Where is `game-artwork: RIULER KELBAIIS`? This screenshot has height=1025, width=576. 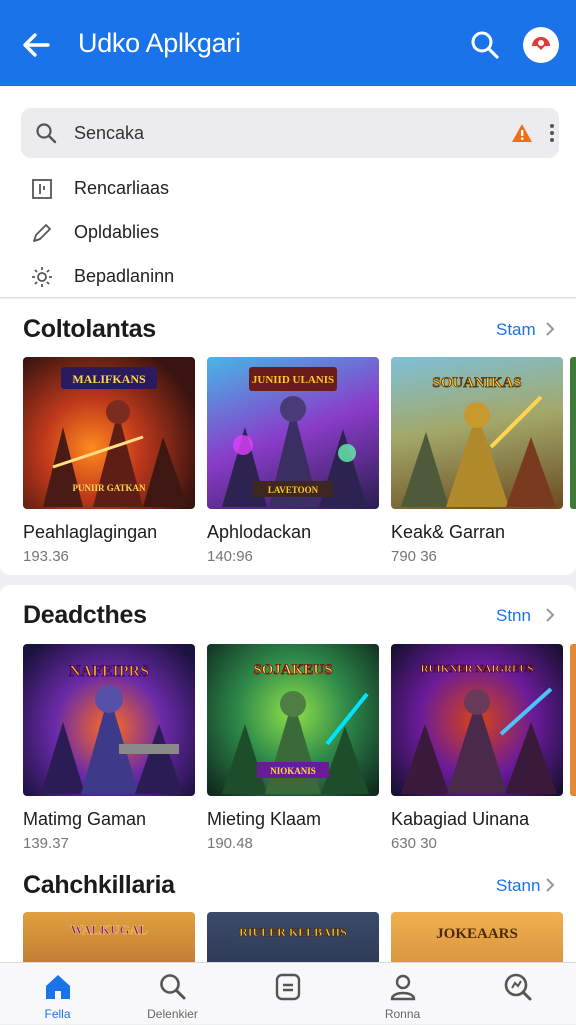
game-artwork: RIULER KELBAIIS is located at coordinates (293, 937).